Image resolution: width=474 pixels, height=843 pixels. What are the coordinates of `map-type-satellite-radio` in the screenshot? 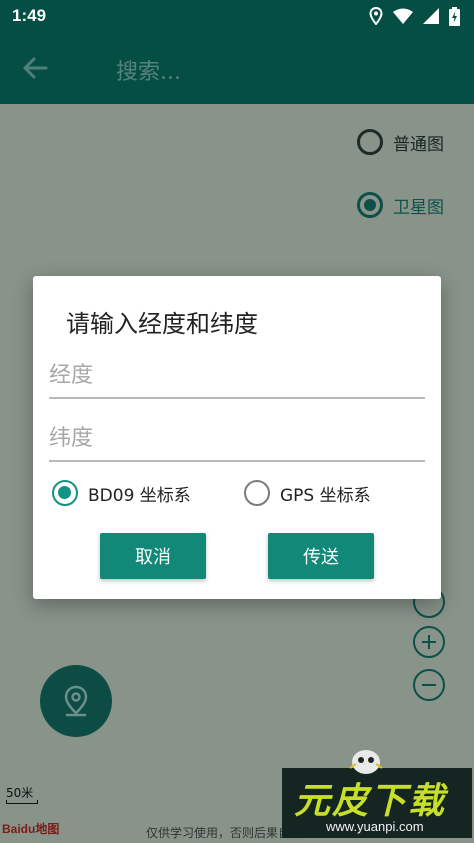 It's located at (370, 205).